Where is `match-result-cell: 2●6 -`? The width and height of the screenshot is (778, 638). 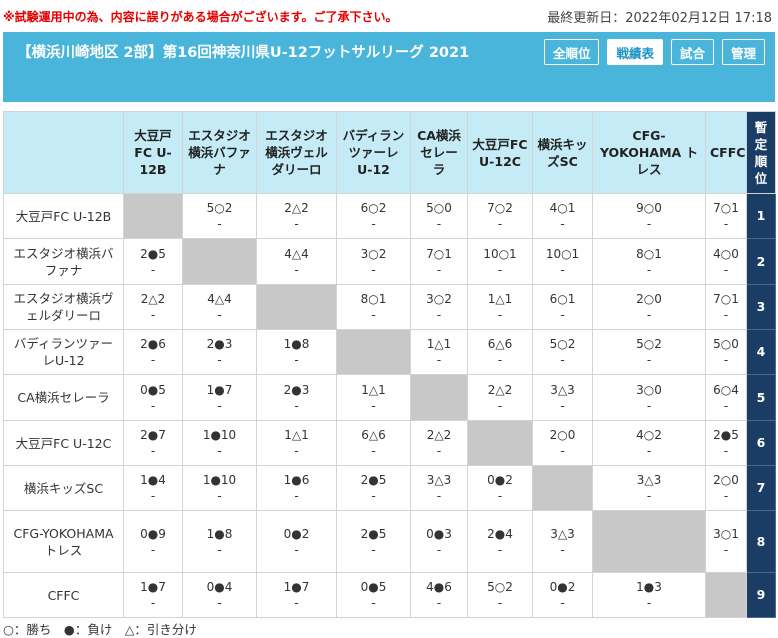 match-result-cell: 2●6 - is located at coordinates (153, 352).